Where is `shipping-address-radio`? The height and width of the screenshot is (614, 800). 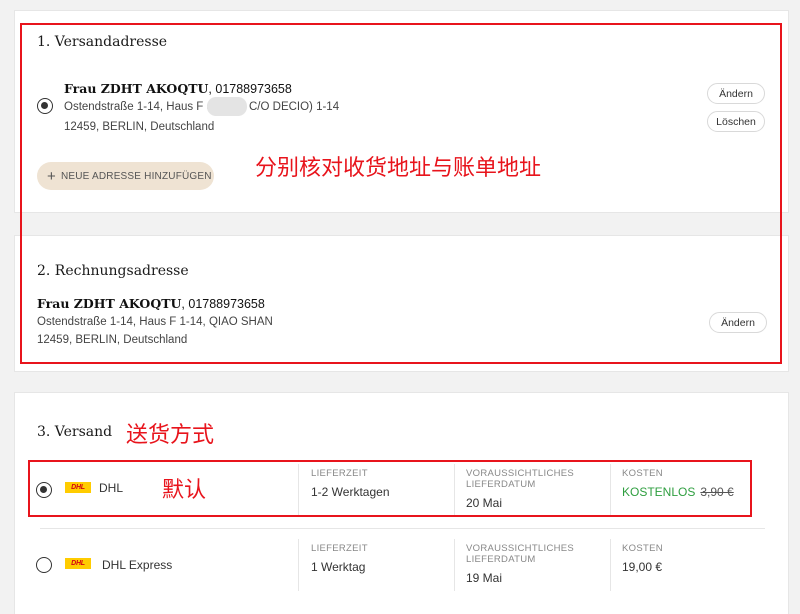 shipping-address-radio is located at coordinates (45, 106).